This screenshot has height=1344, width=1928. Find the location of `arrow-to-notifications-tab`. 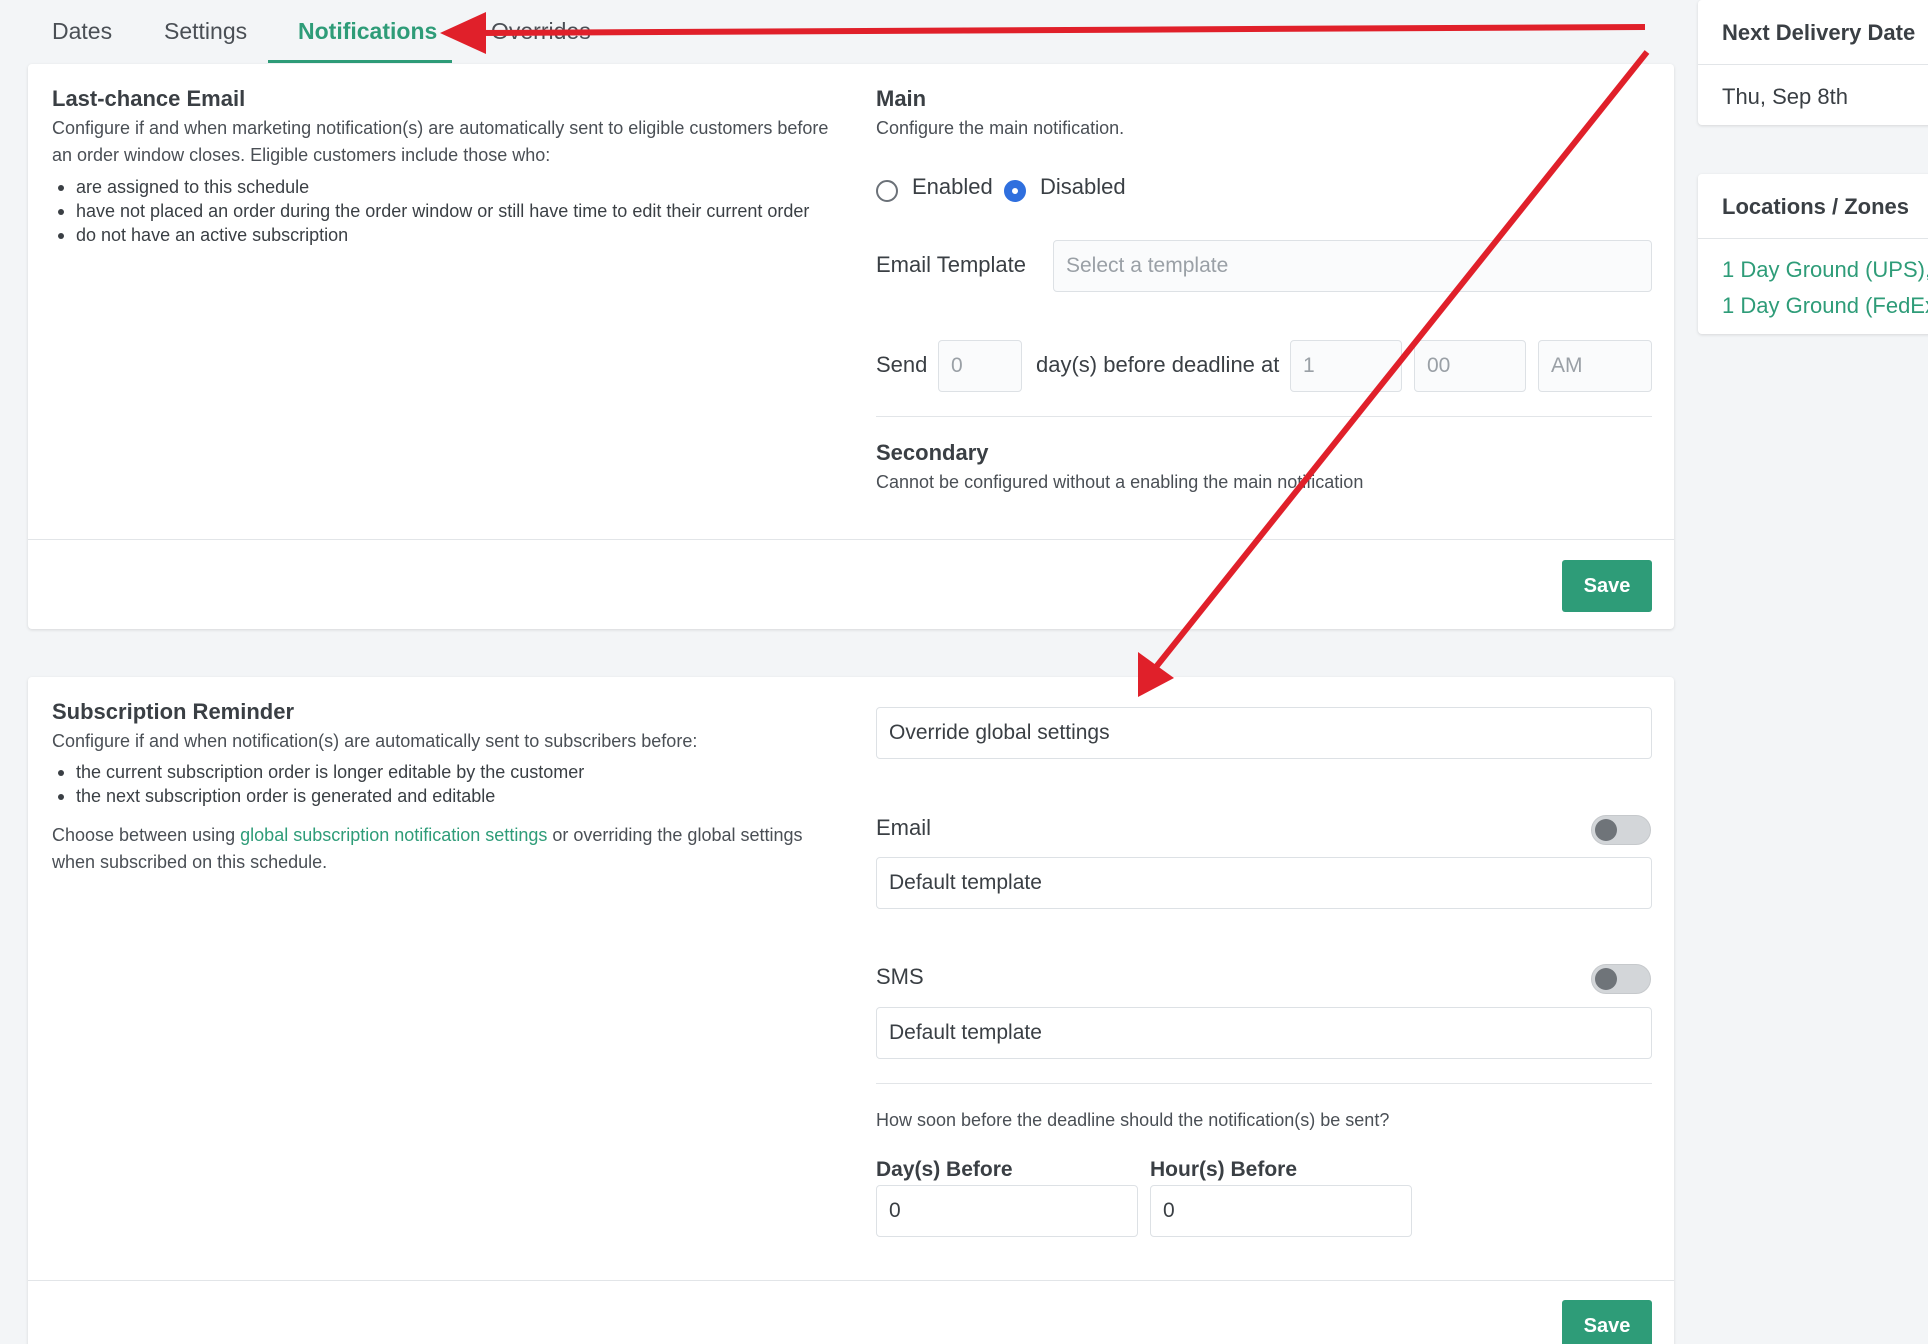

arrow-to-notifications-tab is located at coordinates (1043, 33).